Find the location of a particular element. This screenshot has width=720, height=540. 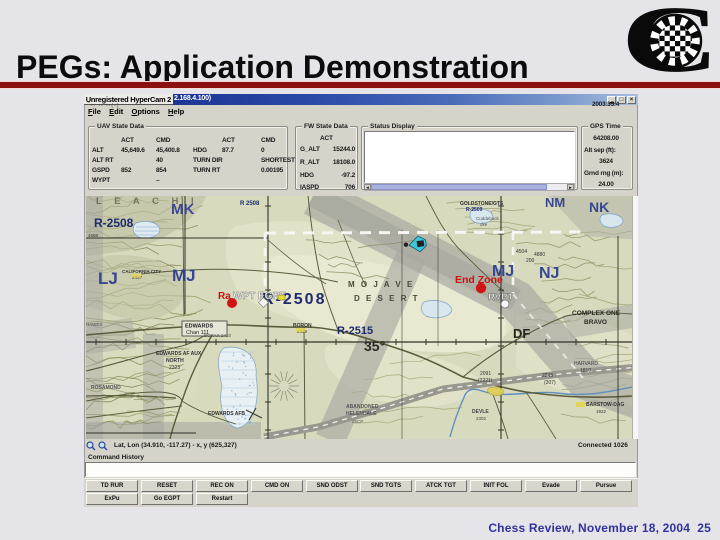

svg-text: 4880 is located at coordinates (539, 255).